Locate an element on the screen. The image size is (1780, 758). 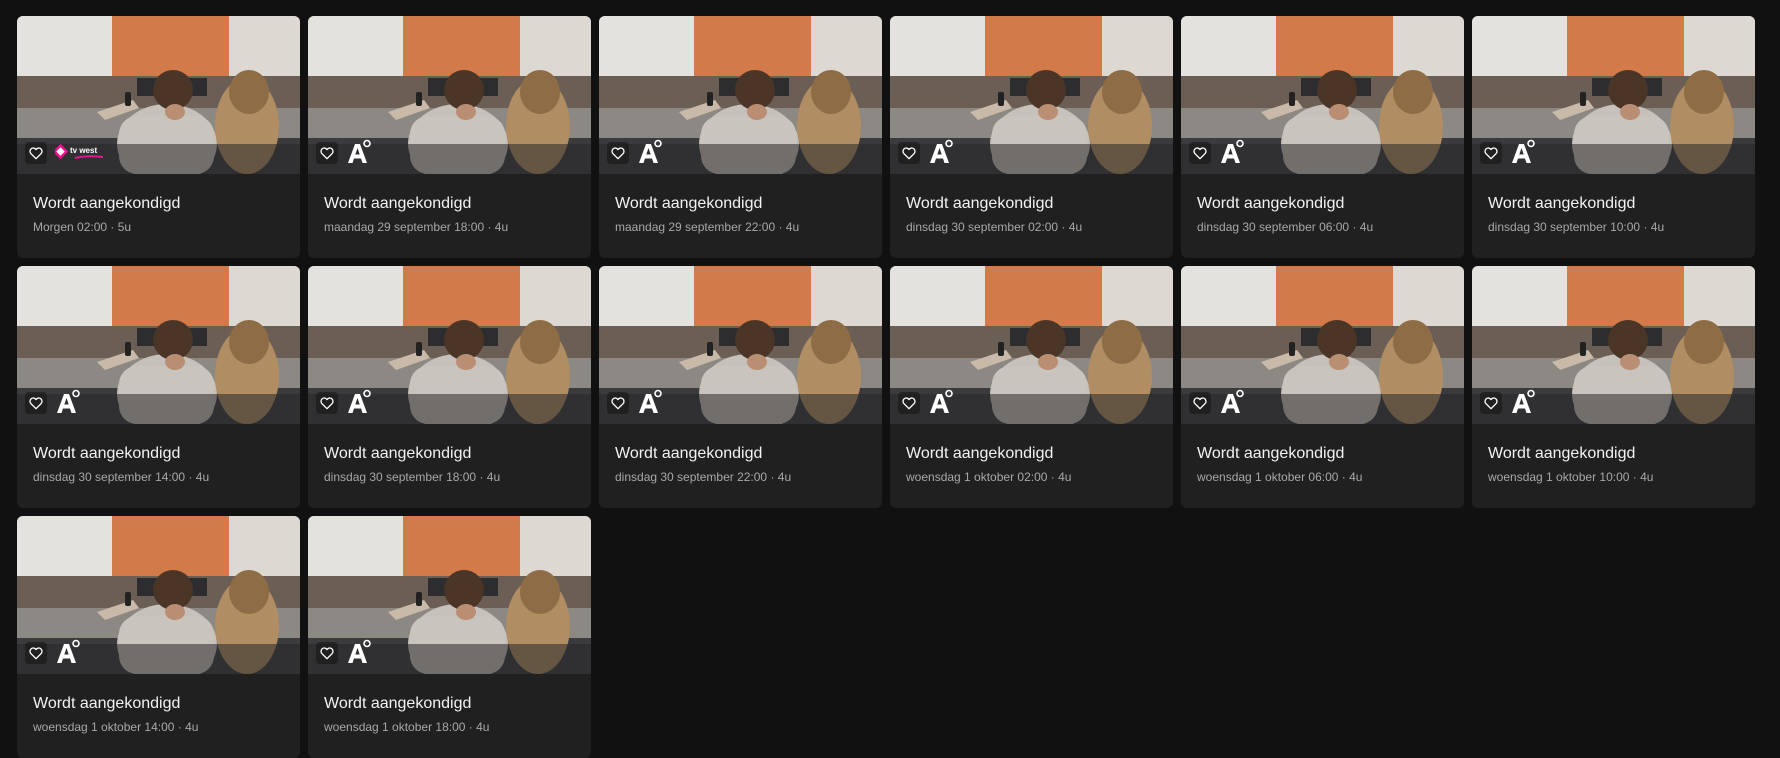
program-schedule: dinsdag 30 september 06:00 · 4u is located at coordinates (1285, 227).